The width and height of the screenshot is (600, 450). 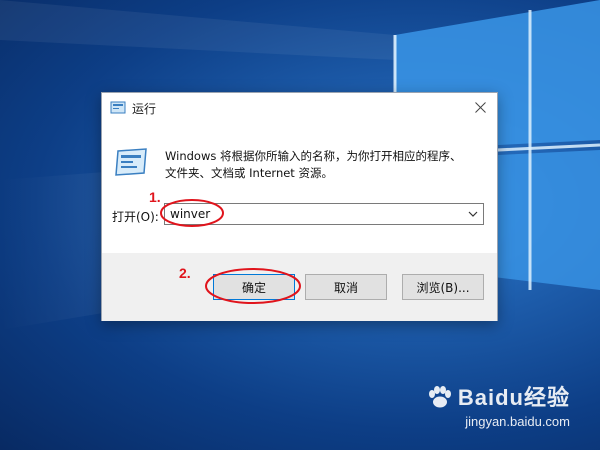 What do you see at coordinates (299, 108) in the screenshot?
I see `title-bar: 运行` at bounding box center [299, 108].